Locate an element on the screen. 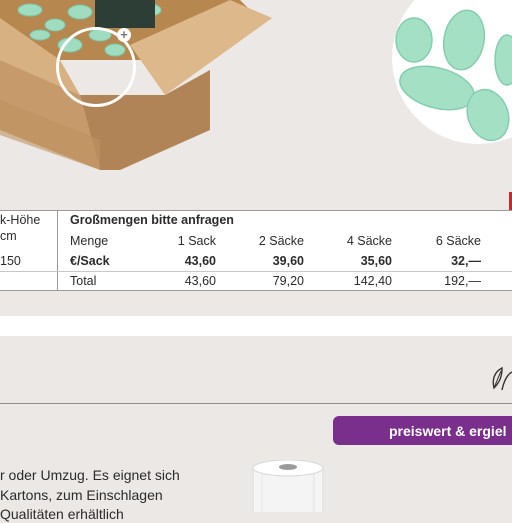  total-6: 192,— is located at coordinates (462, 281).